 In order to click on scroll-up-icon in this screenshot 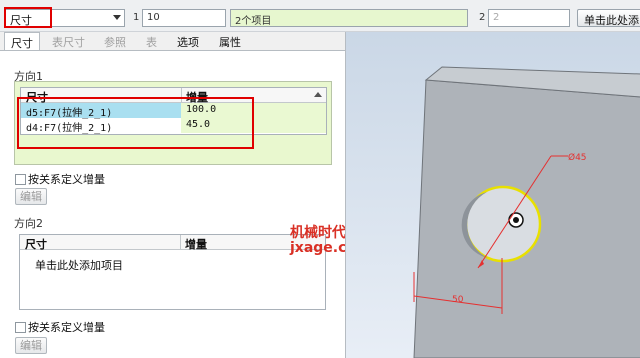, I will do `click(318, 94)`.